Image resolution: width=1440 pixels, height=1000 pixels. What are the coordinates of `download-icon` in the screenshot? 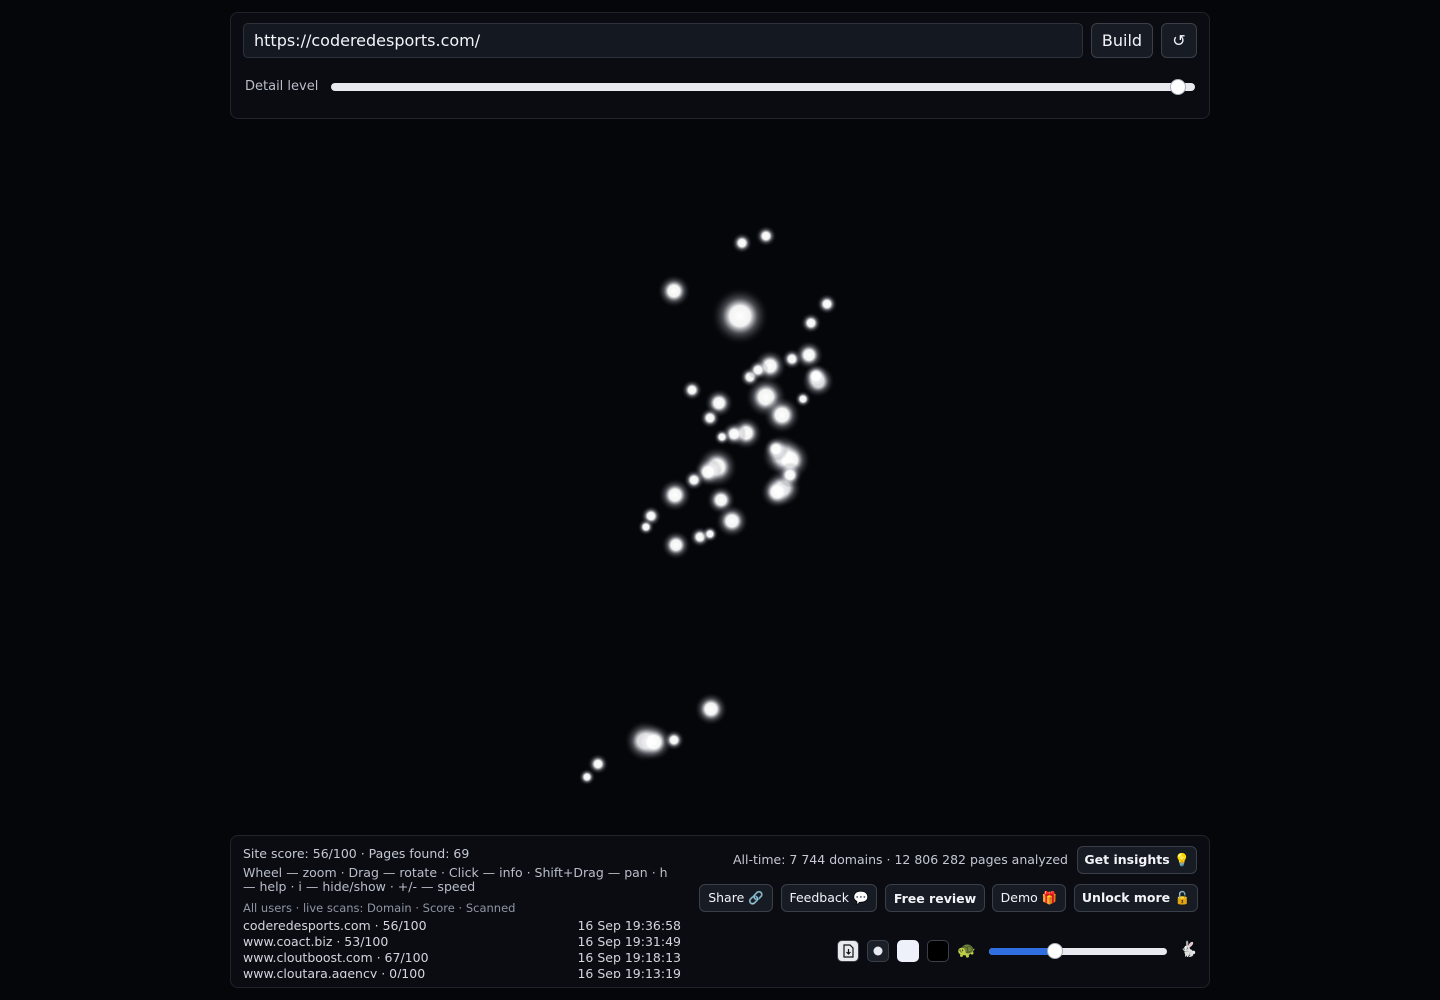 It's located at (848, 951).